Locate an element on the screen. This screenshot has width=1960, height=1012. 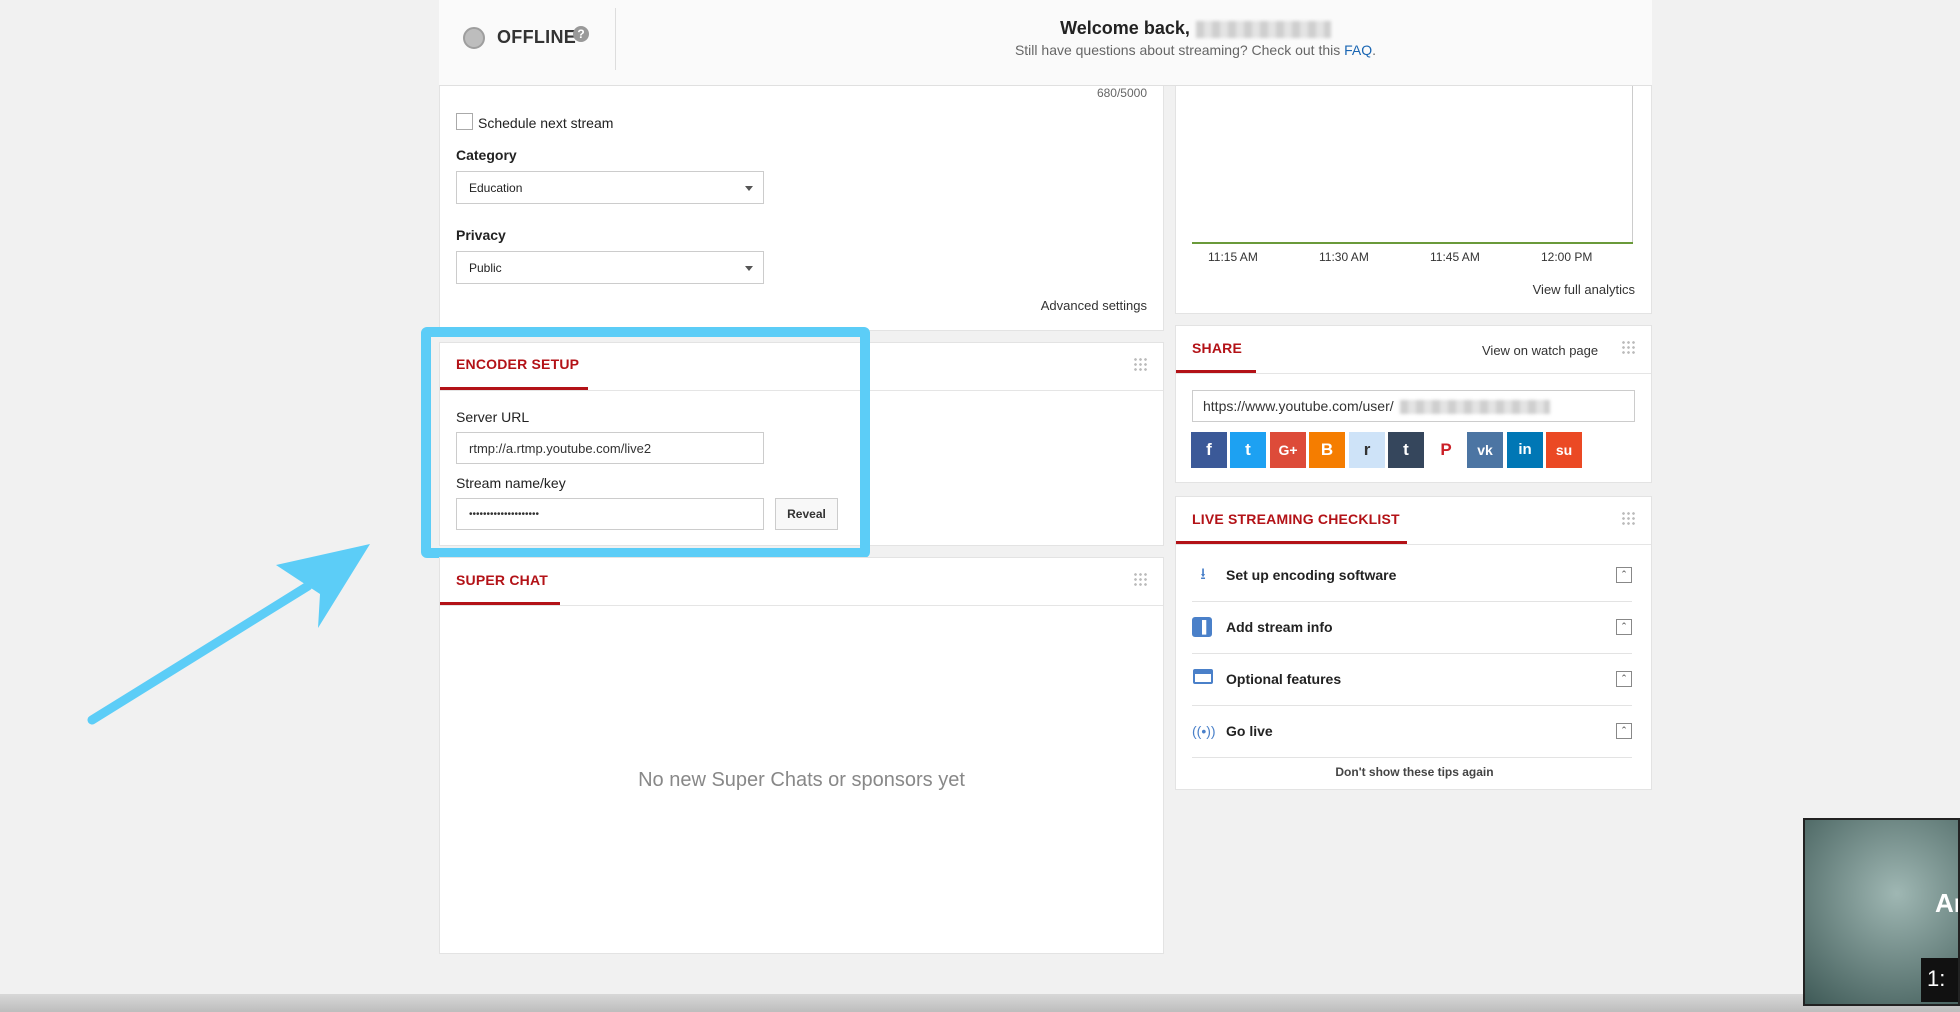
twitter-share-button: t is located at coordinates (1248, 450).